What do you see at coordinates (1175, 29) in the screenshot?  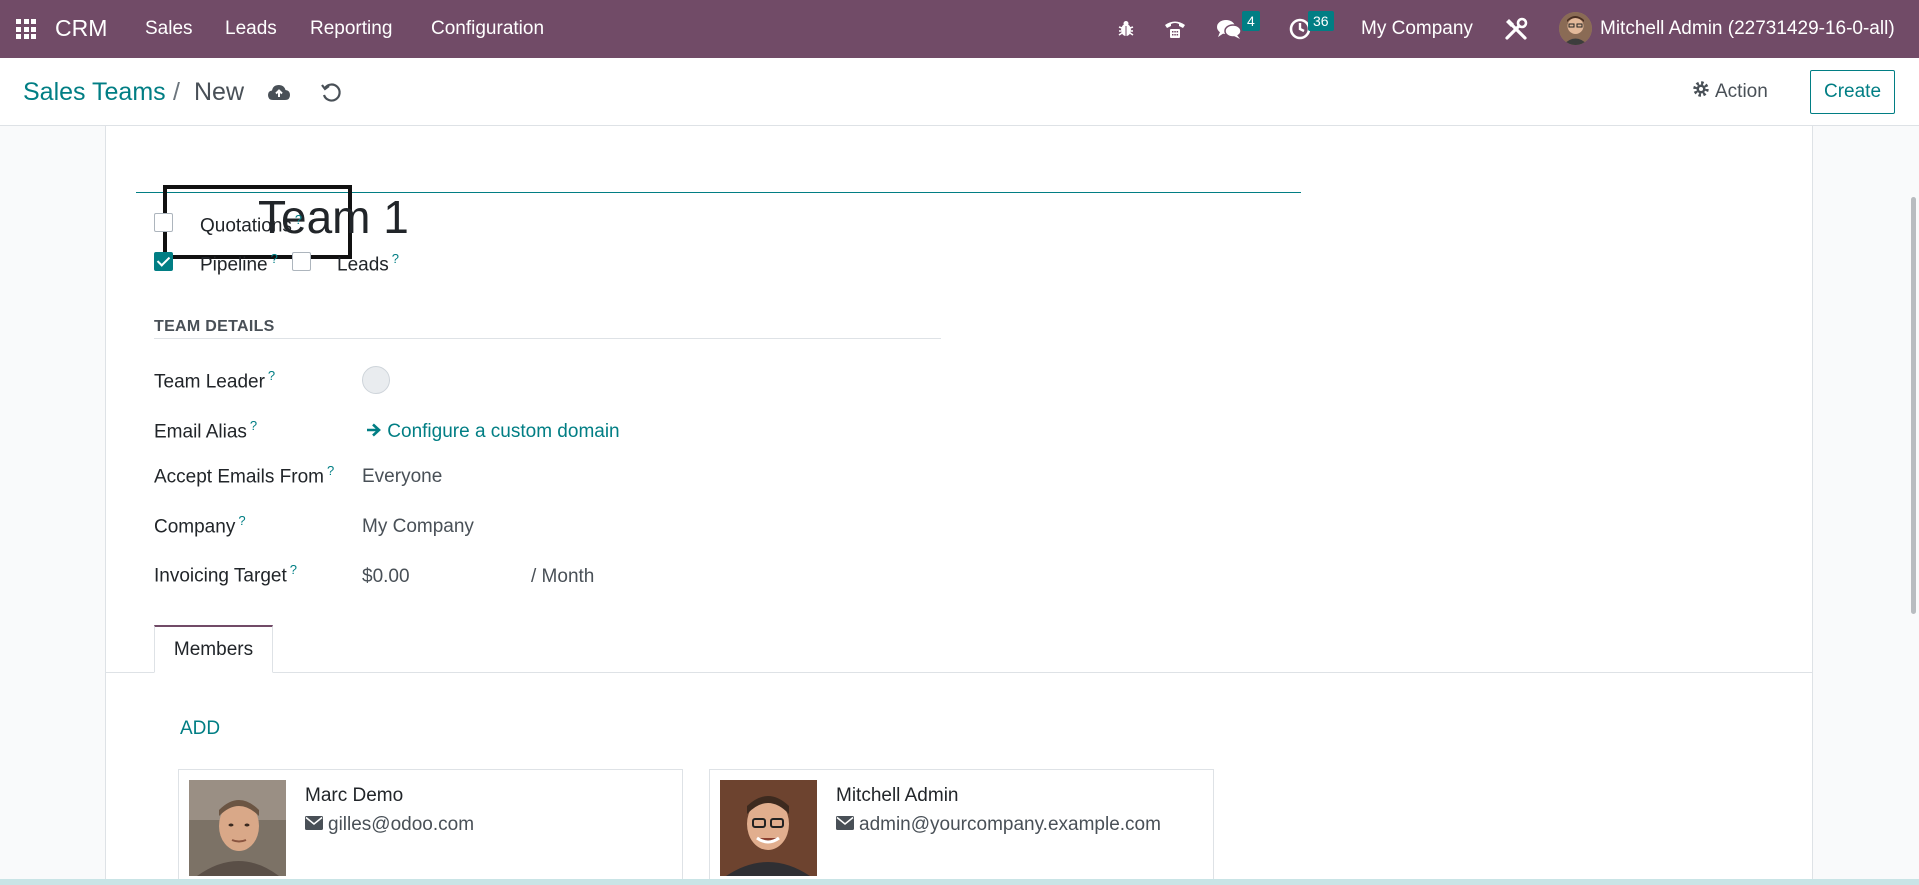 I see `phone-icon` at bounding box center [1175, 29].